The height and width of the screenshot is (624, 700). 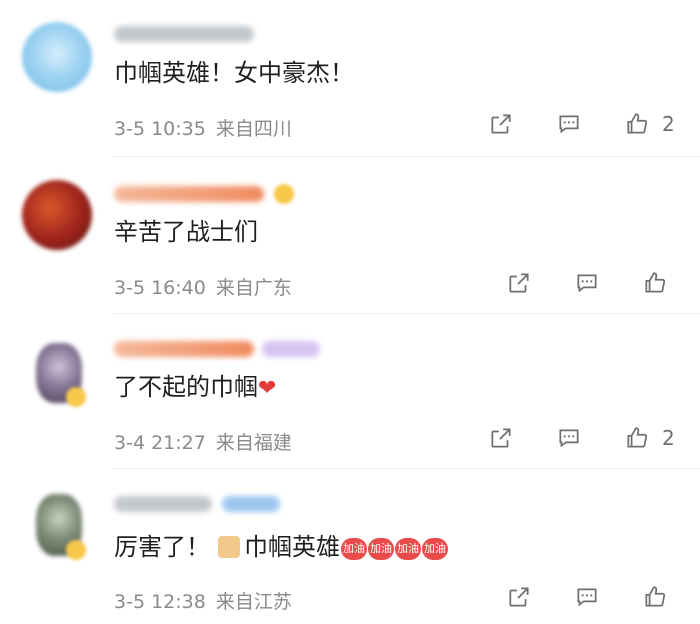 I want to click on comment-date: 3-5 12:38, so click(x=160, y=602).